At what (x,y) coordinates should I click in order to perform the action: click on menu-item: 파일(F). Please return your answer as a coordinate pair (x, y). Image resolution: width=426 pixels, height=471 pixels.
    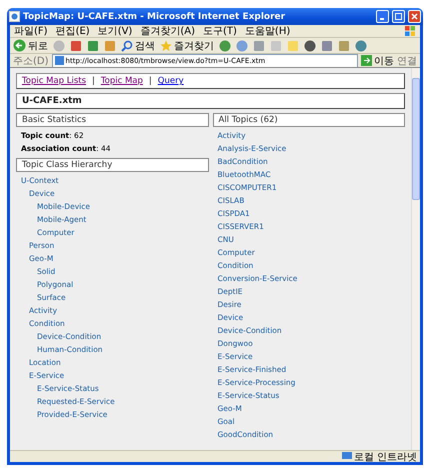
    Looking at the image, I should click on (31, 31).